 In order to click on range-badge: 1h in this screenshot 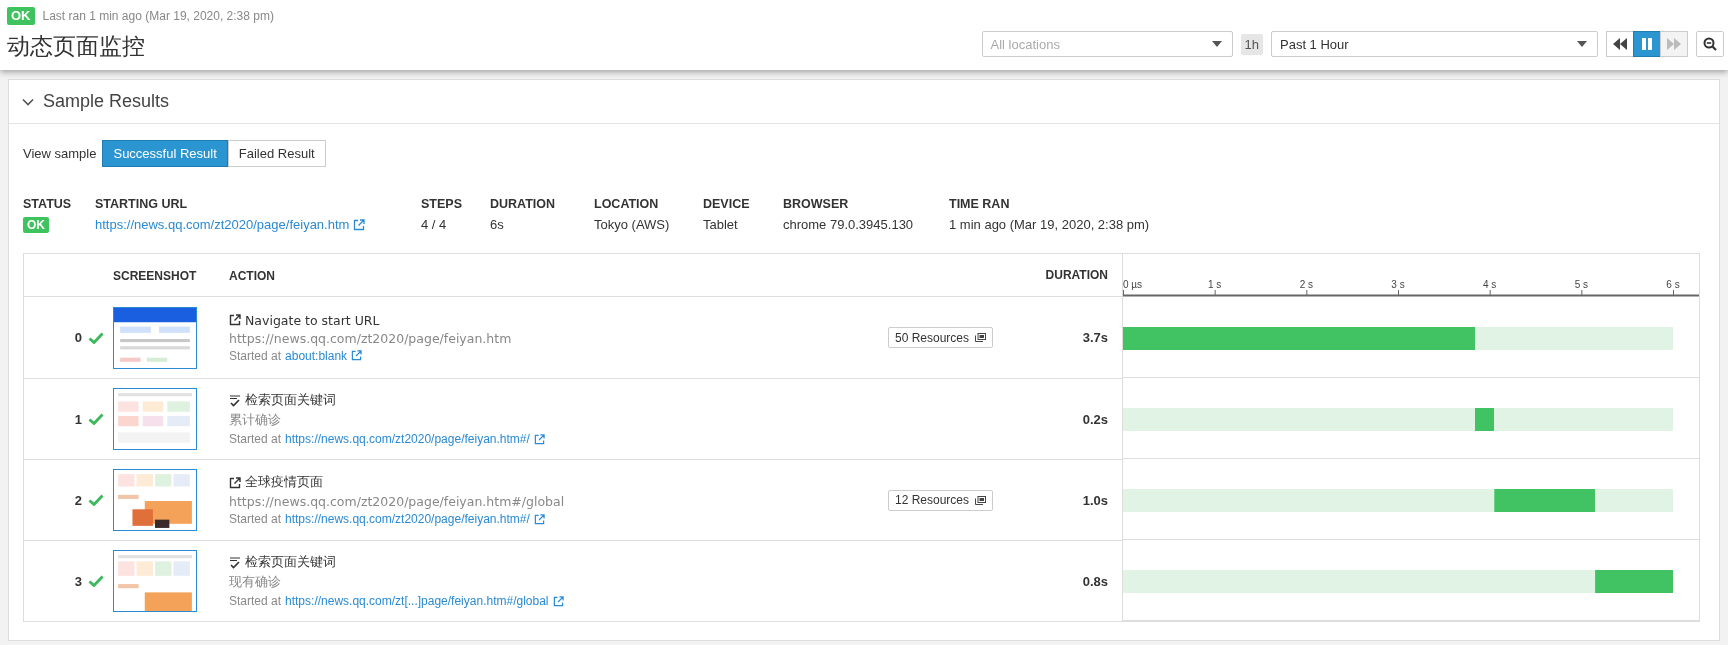, I will do `click(1251, 44)`.